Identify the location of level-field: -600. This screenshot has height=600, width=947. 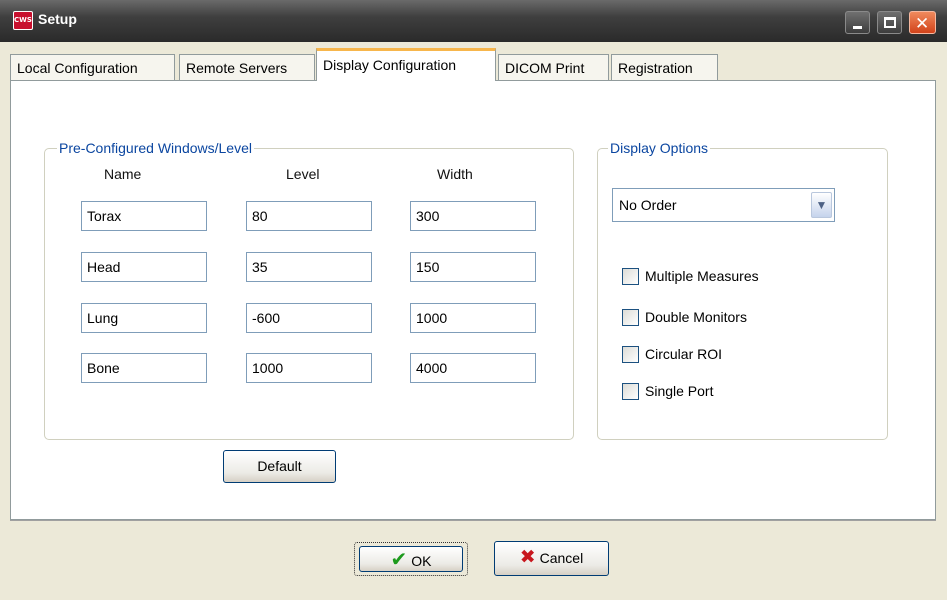
(309, 318).